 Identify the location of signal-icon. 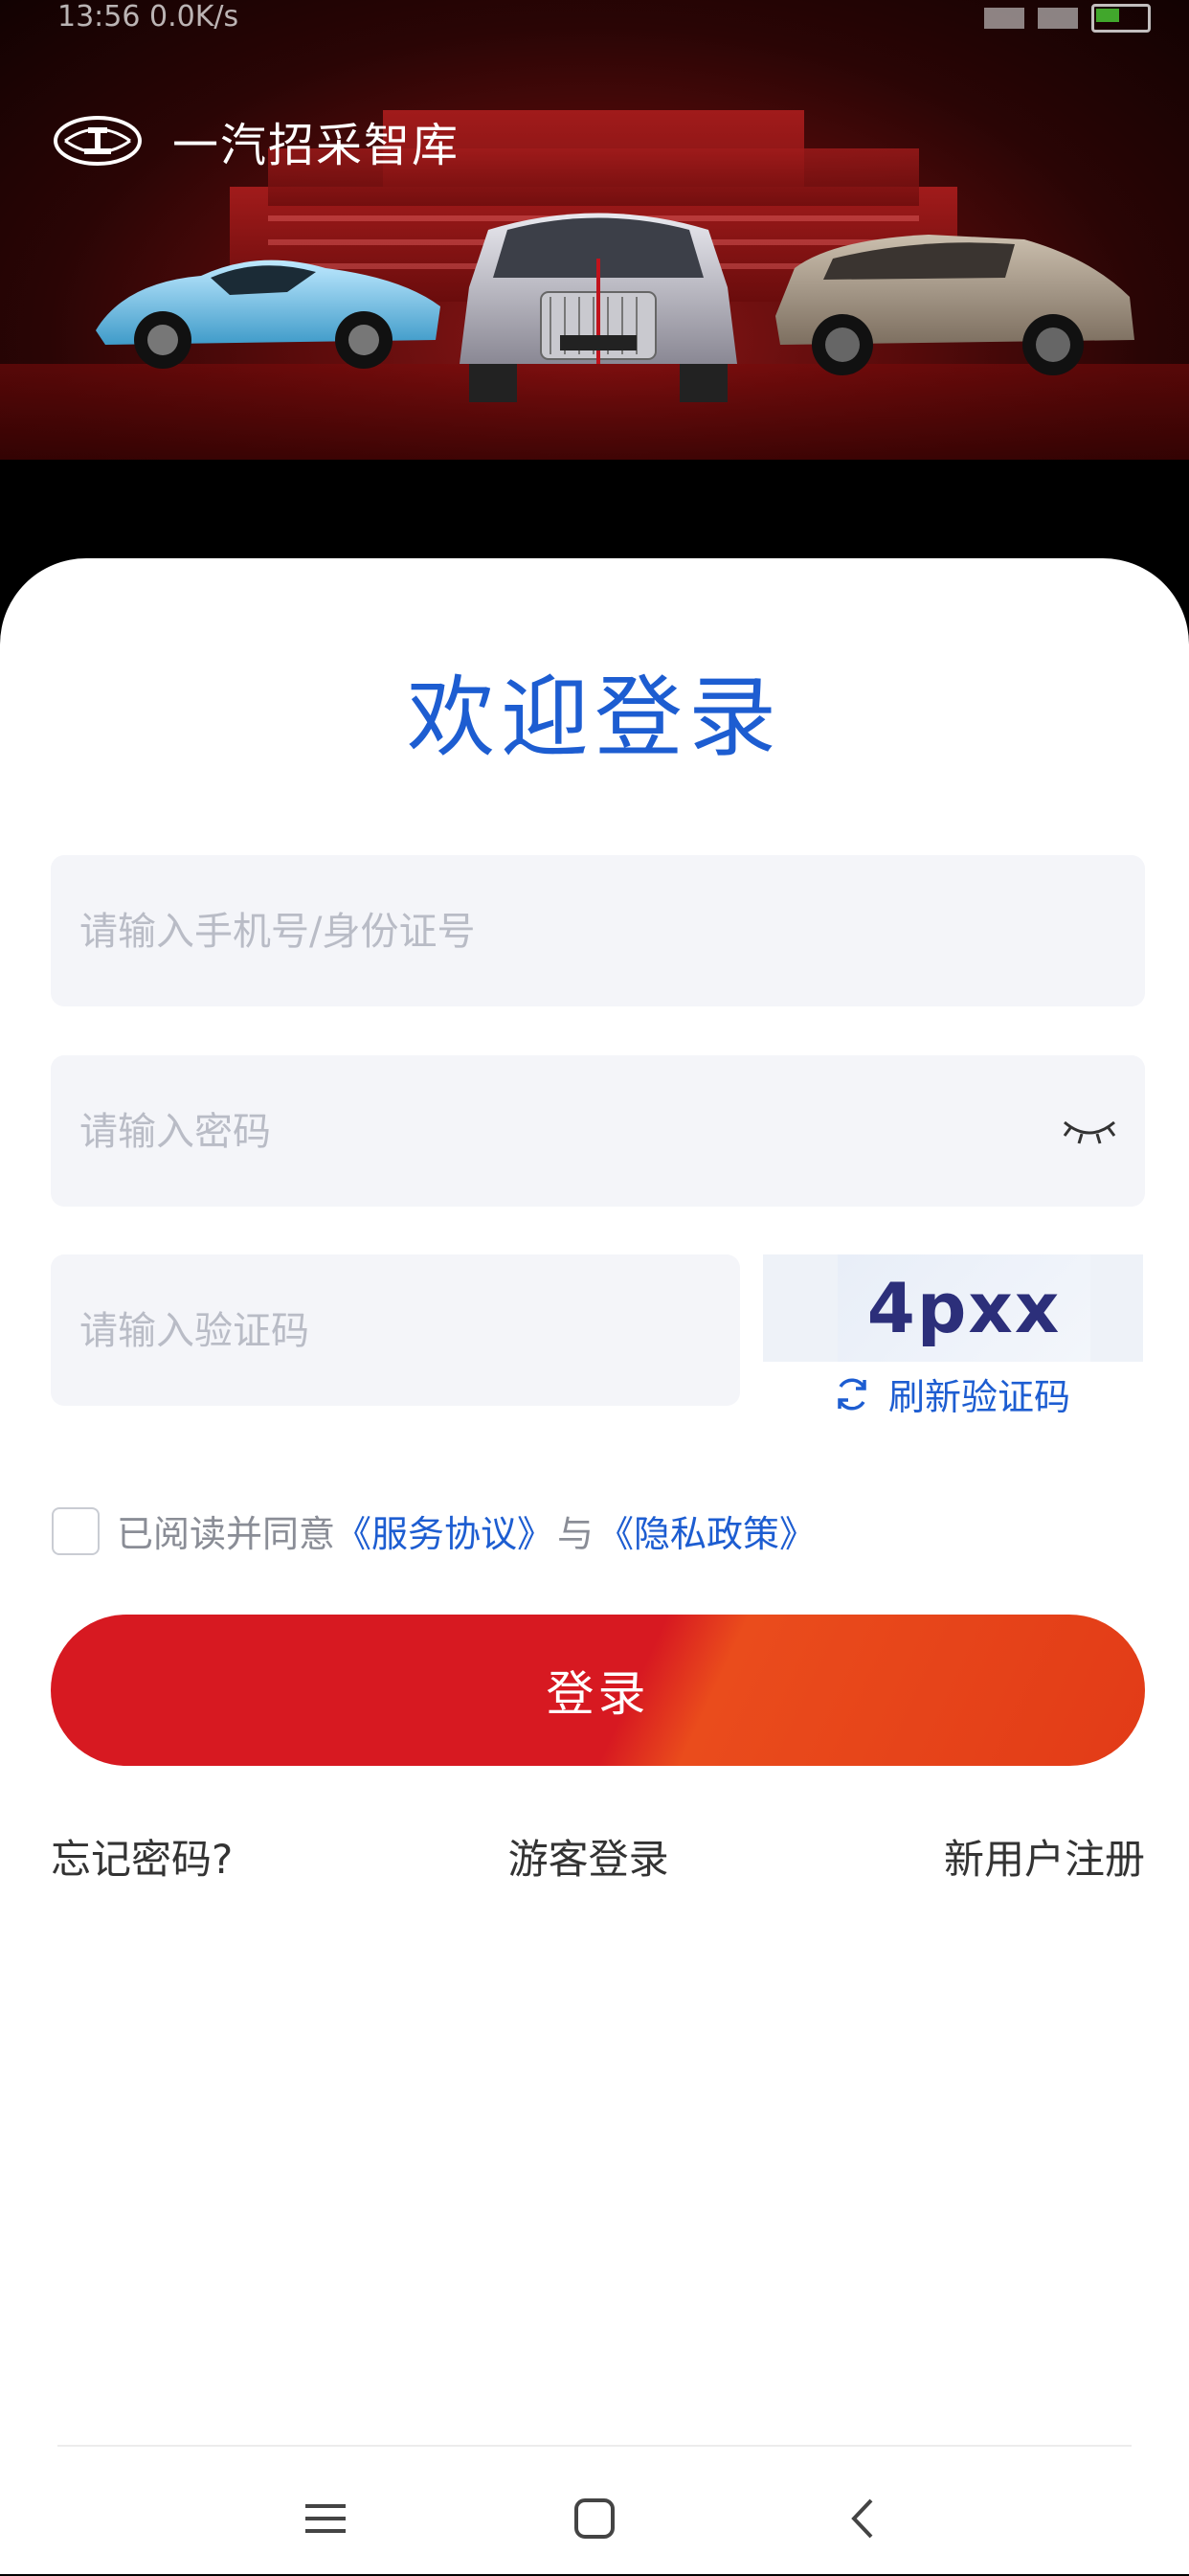
(1004, 18).